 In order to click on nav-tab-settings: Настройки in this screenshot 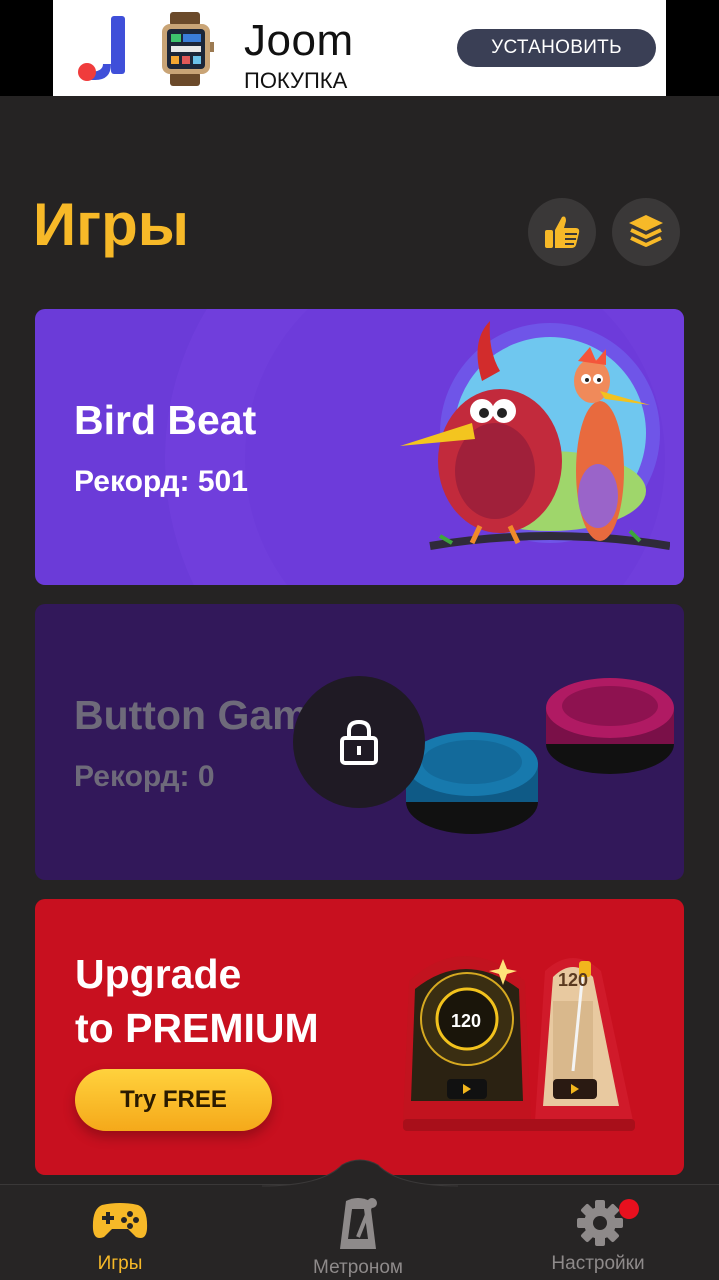, I will do `click(598, 1232)`.